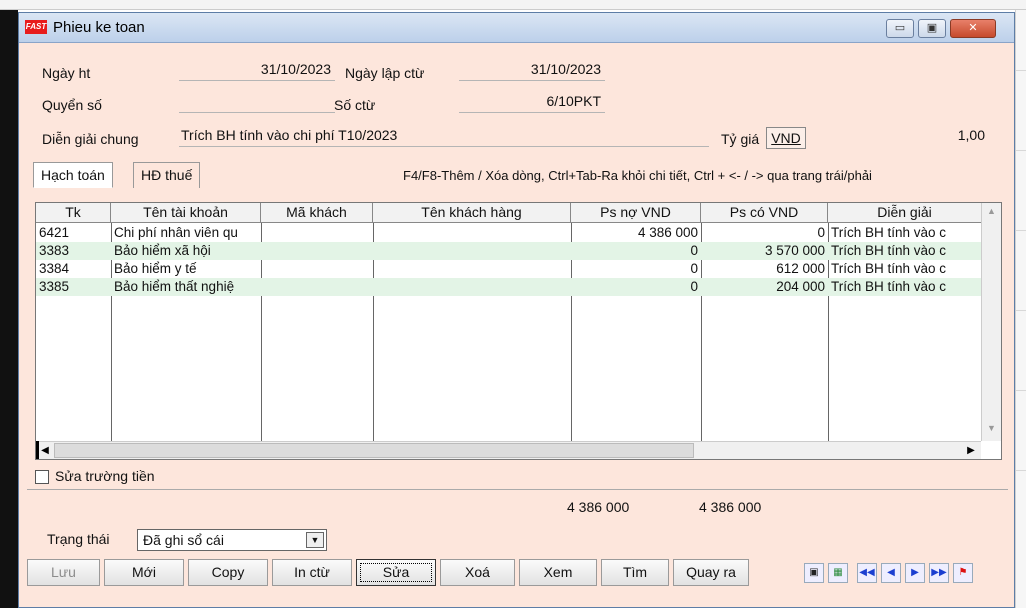 Image resolution: width=1026 pixels, height=608 pixels. What do you see at coordinates (991, 212) in the screenshot?
I see `scroll-up-arrow-icon: ▲` at bounding box center [991, 212].